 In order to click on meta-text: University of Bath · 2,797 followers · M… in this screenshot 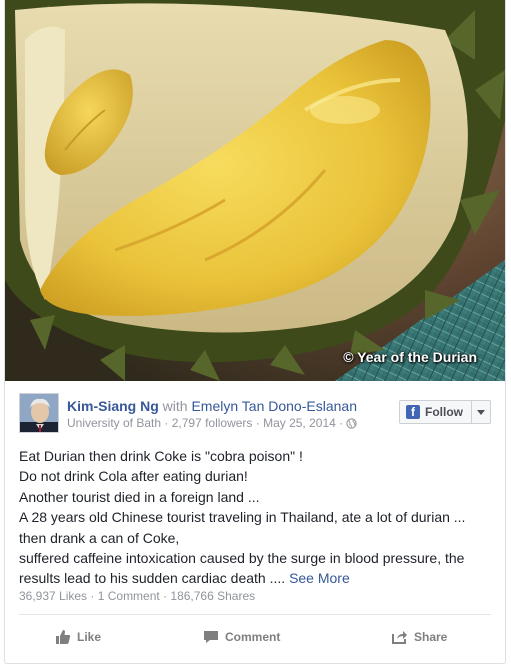, I will do `click(205, 423)`.